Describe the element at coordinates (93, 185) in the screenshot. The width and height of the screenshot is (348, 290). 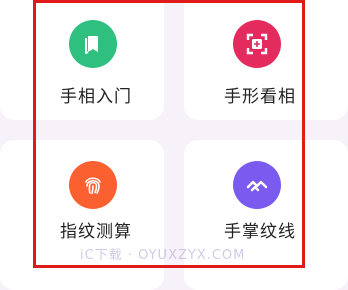
I see `fingerprint-icon` at that location.